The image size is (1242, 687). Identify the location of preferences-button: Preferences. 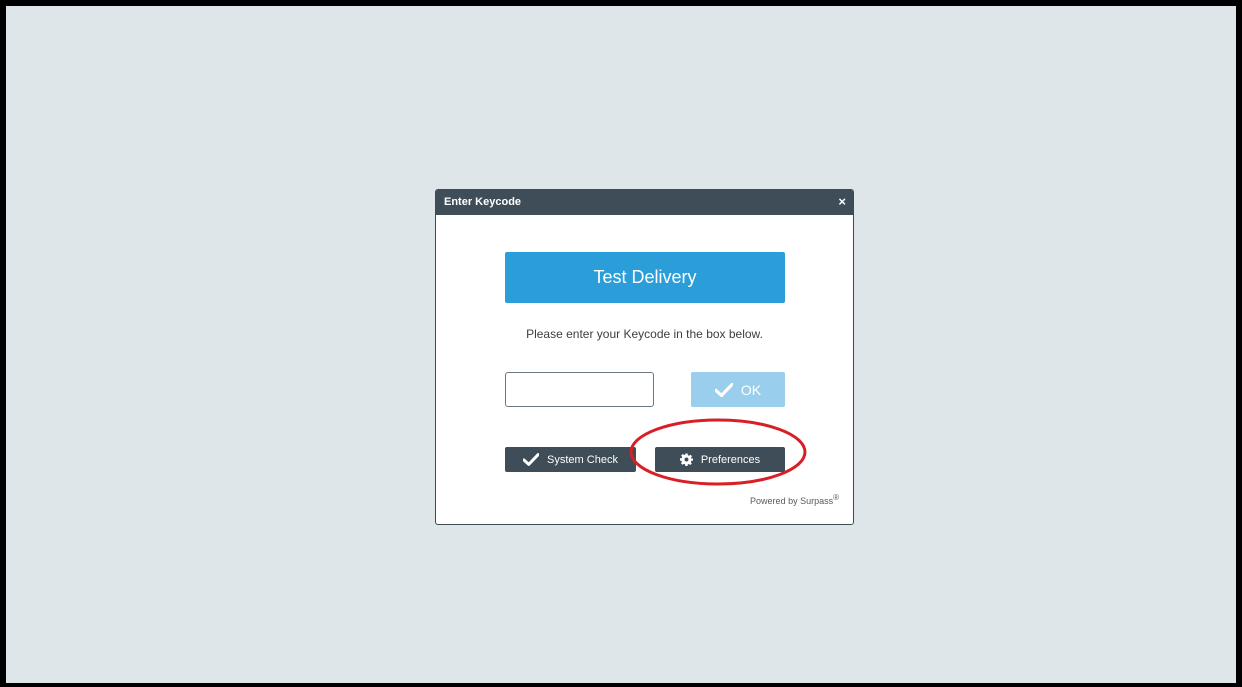
(720, 459).